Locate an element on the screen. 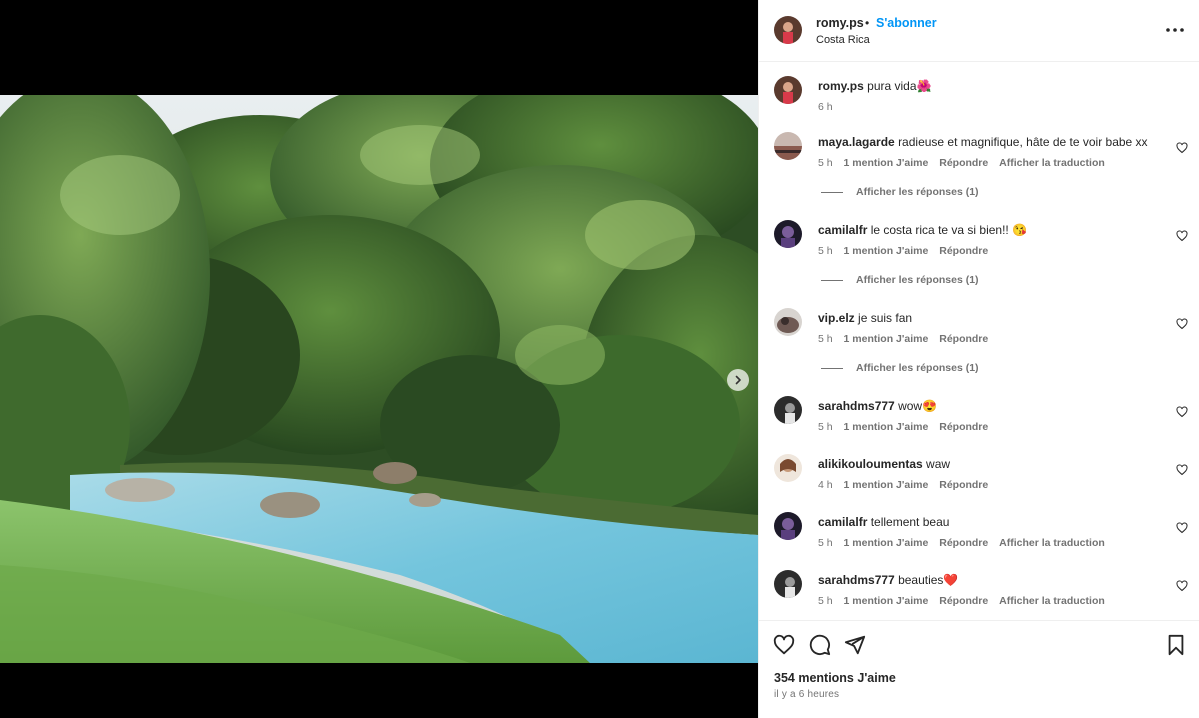 Image resolution: width=1199 pixels, height=718 pixels. caption-avatar is located at coordinates (788, 90).